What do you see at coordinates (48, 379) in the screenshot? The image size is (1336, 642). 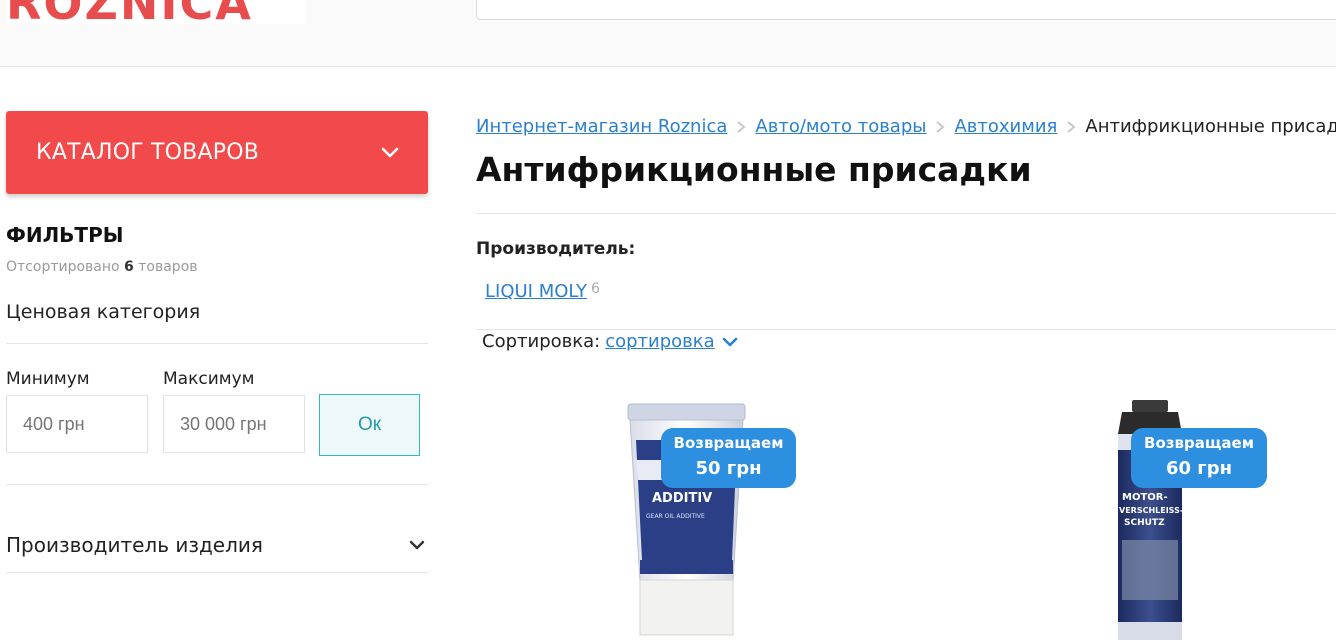 I see `min-price-label: Минимум` at bounding box center [48, 379].